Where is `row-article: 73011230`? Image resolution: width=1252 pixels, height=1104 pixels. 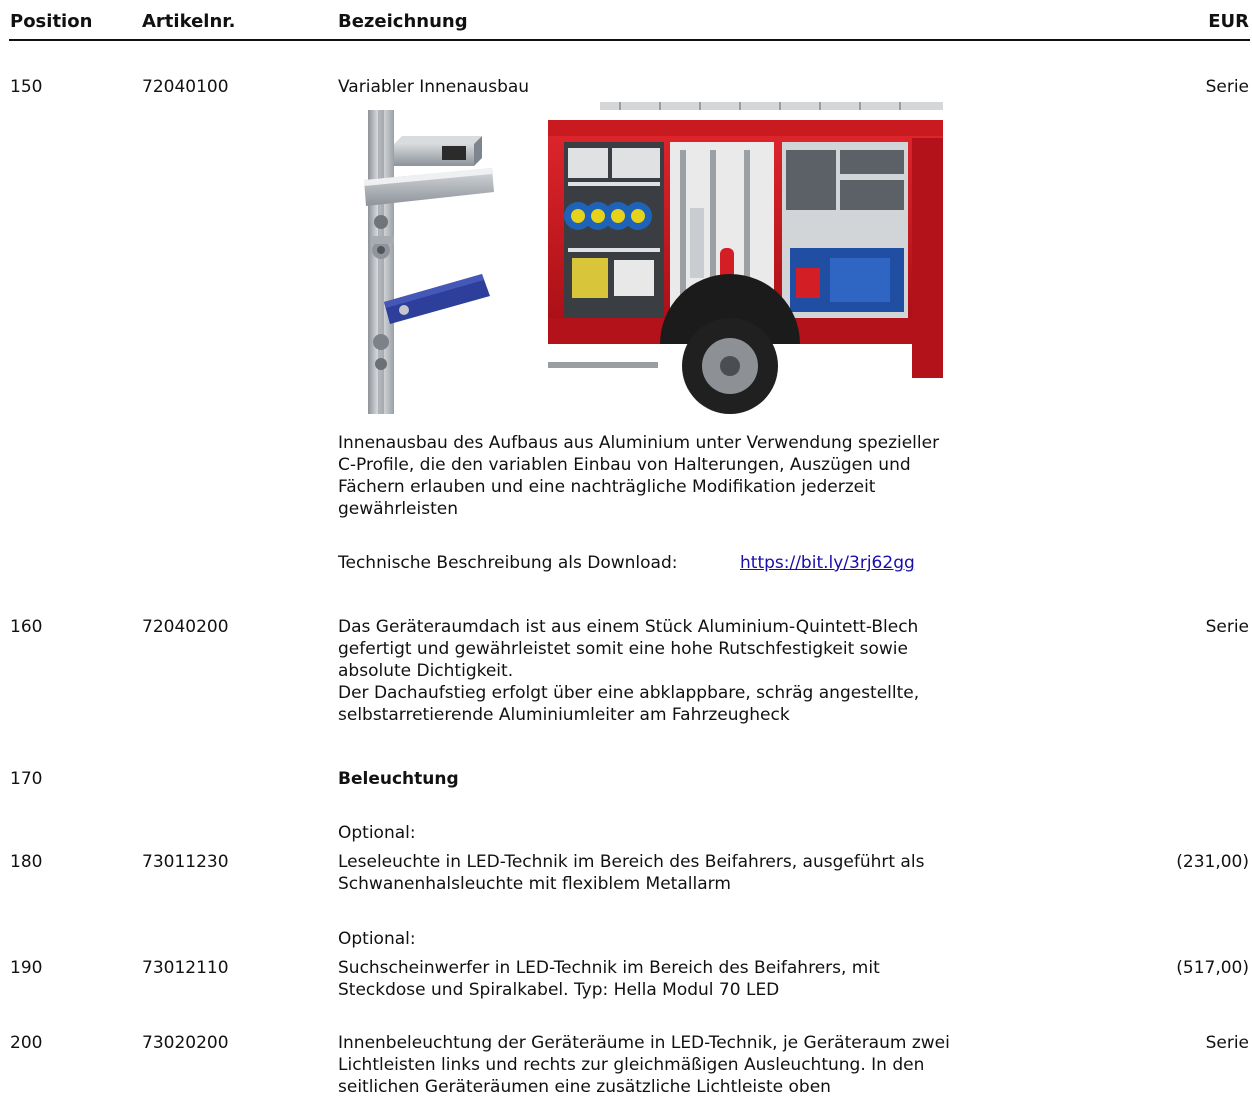 row-article: 73011230 is located at coordinates (185, 862).